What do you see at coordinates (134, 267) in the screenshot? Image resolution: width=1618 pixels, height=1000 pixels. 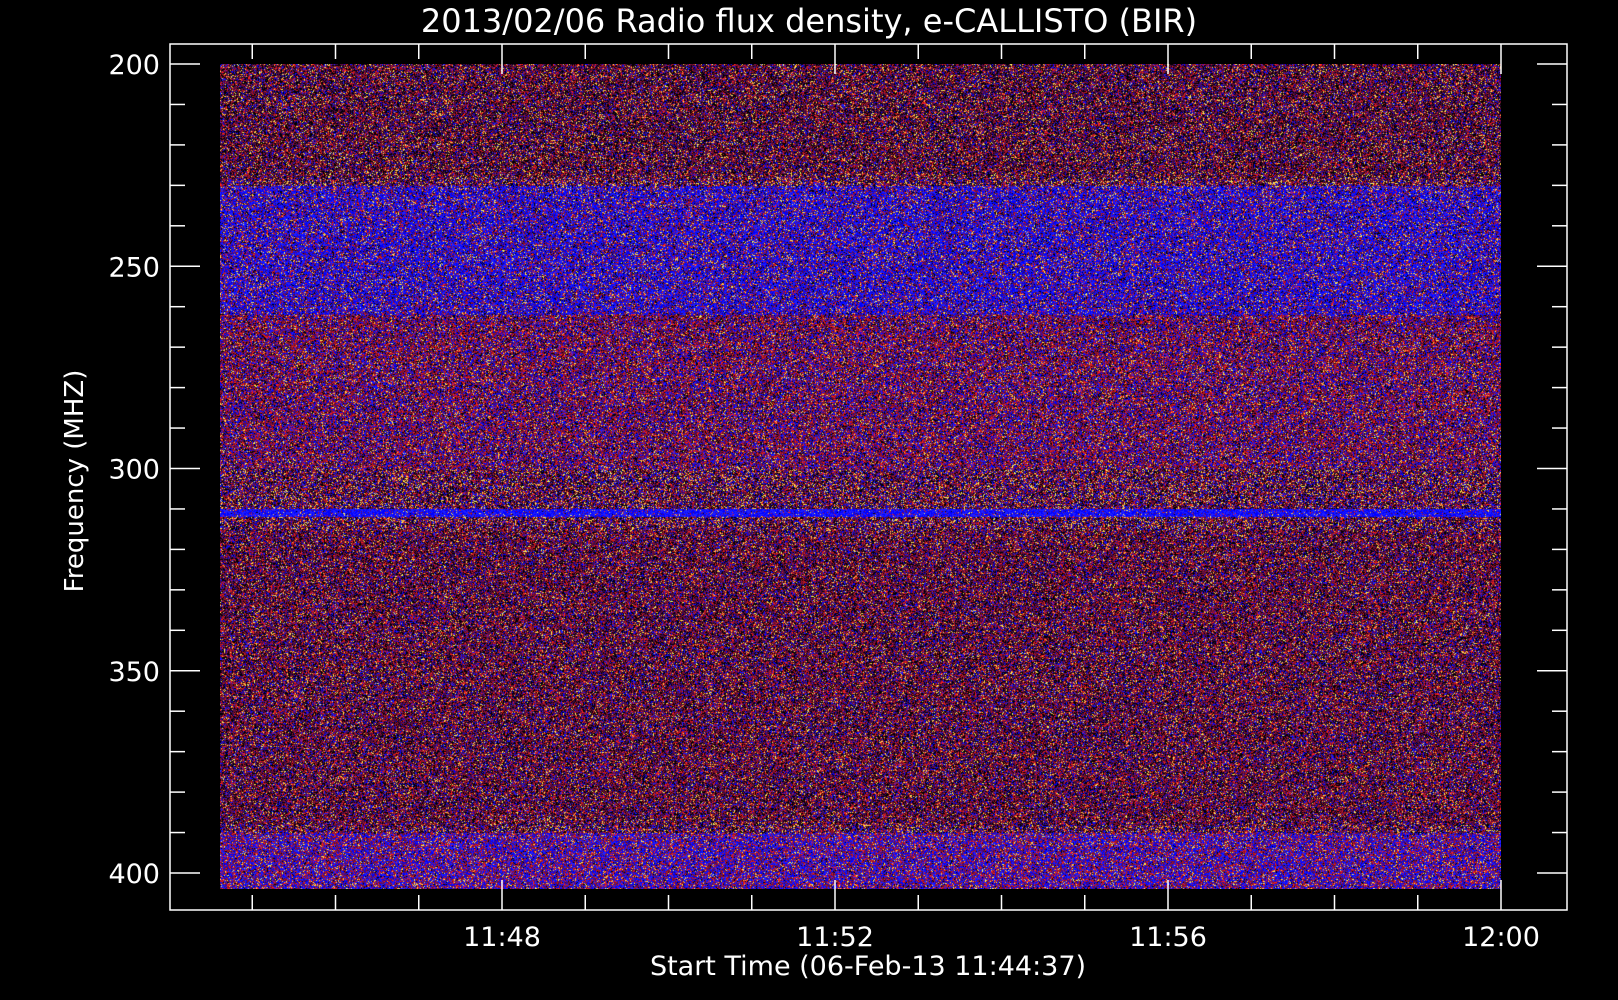 I see `y-tick-label: 250` at bounding box center [134, 267].